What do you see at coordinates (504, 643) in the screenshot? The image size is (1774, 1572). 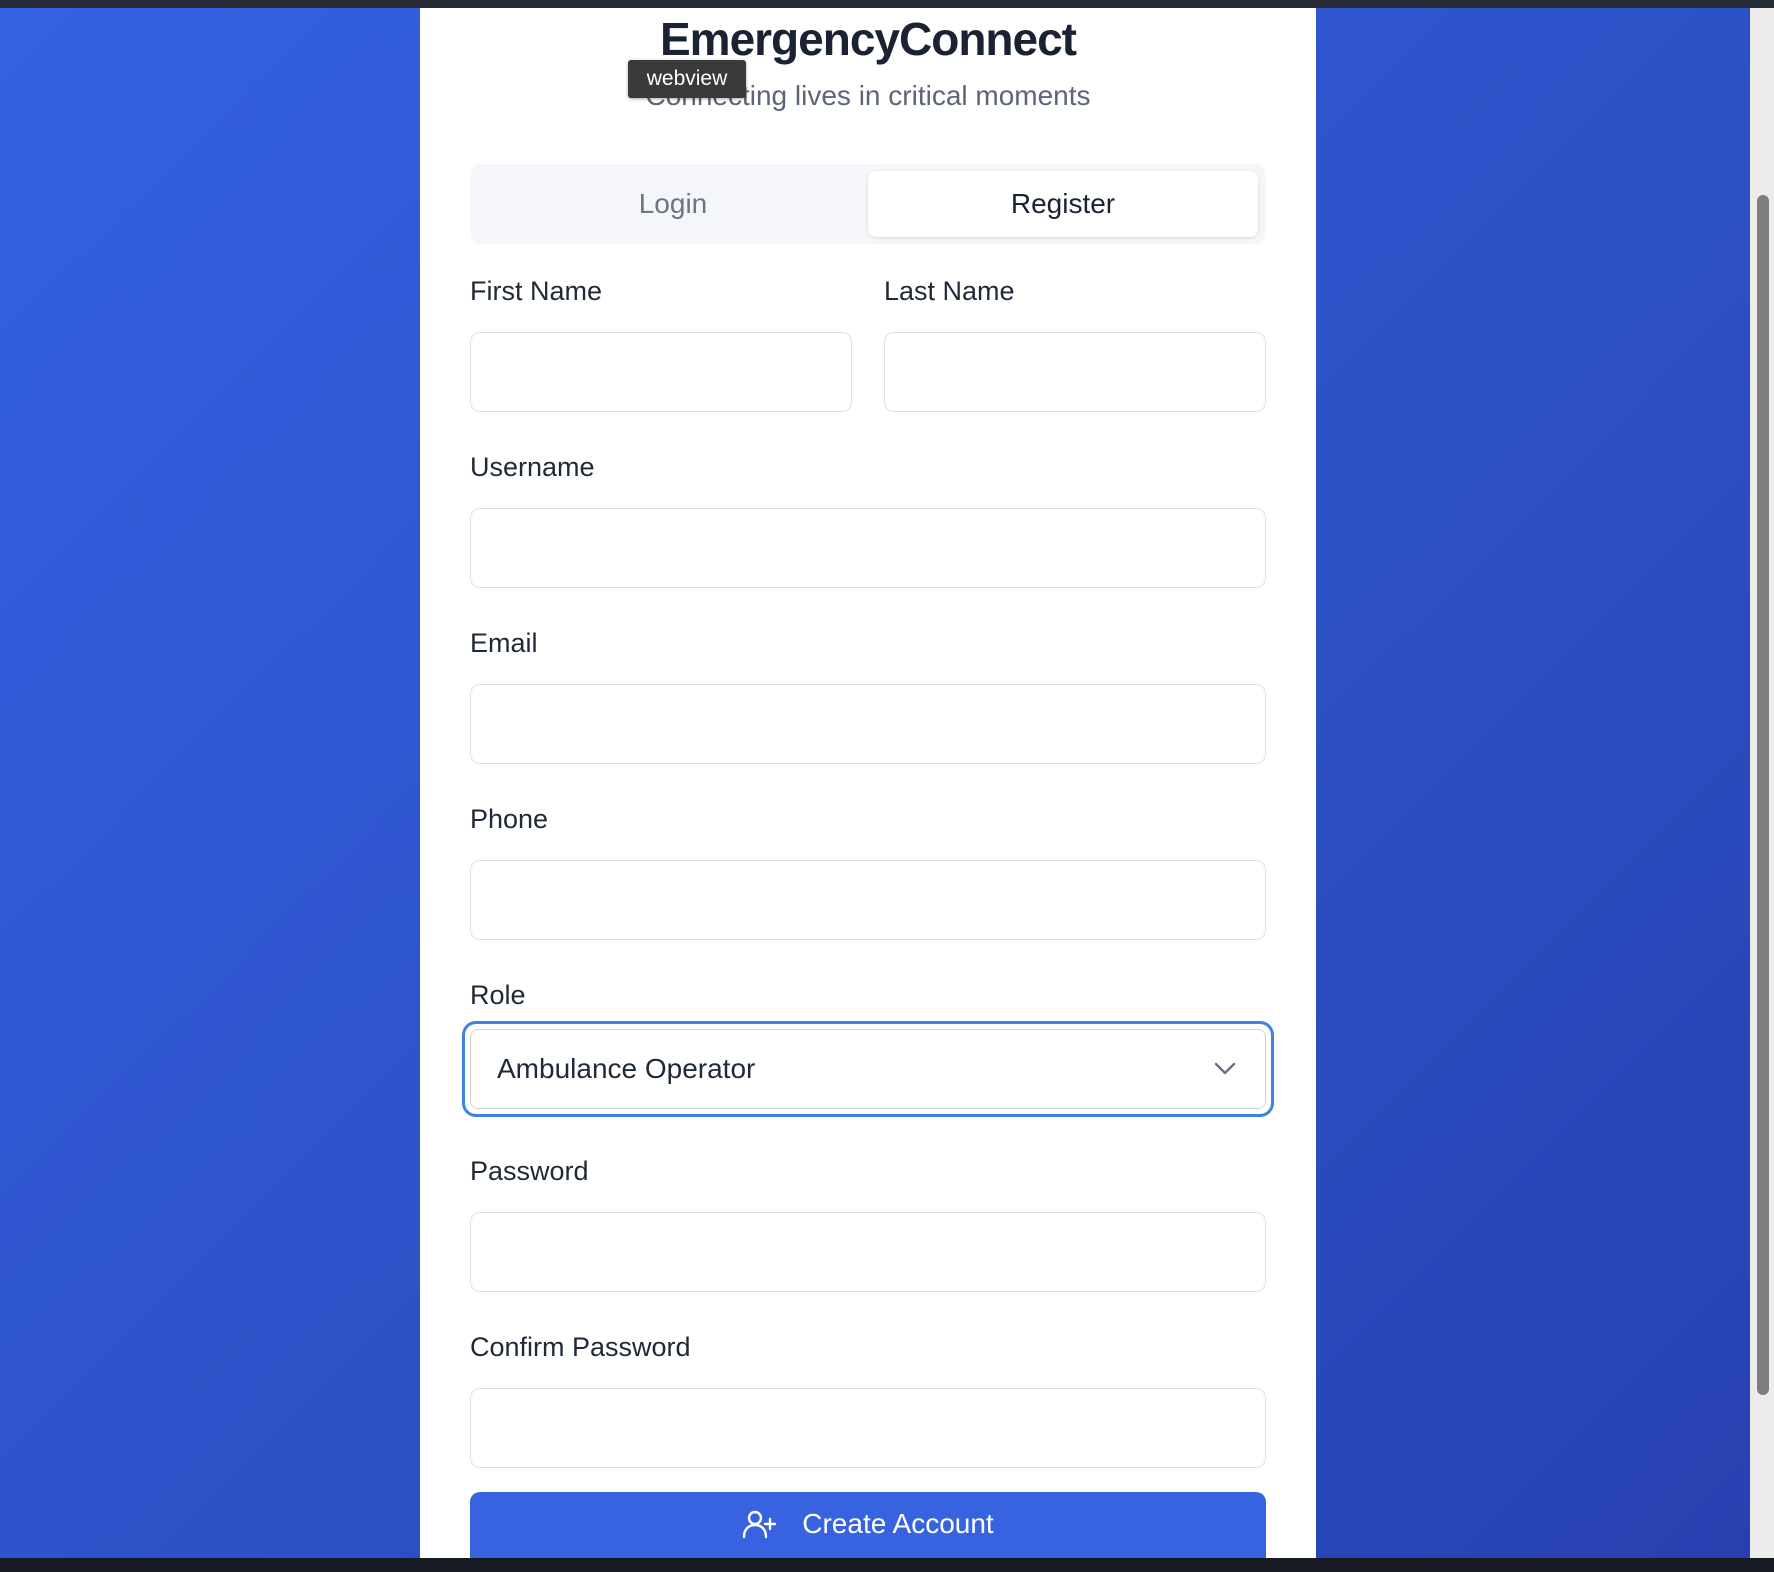 I see `email-label: Email` at bounding box center [504, 643].